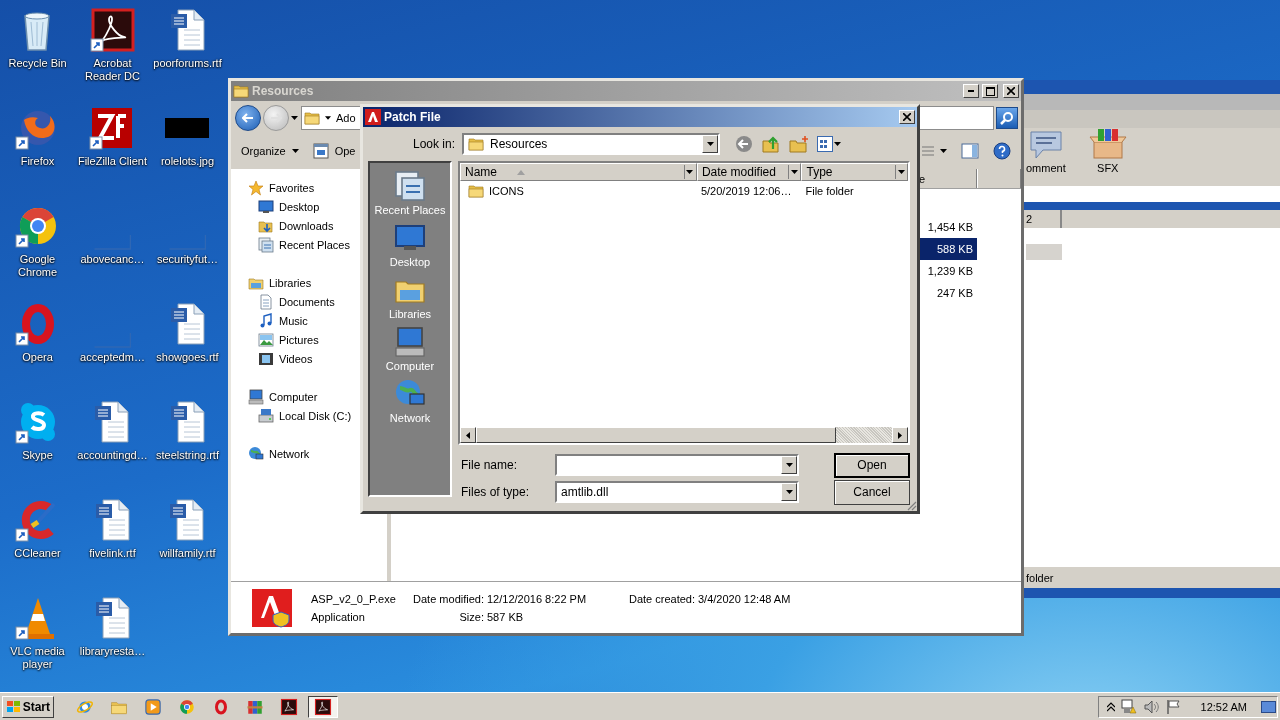 The width and height of the screenshot is (1280, 720). I want to click on desktop-file: poorforums.rtf, so click(187, 38).